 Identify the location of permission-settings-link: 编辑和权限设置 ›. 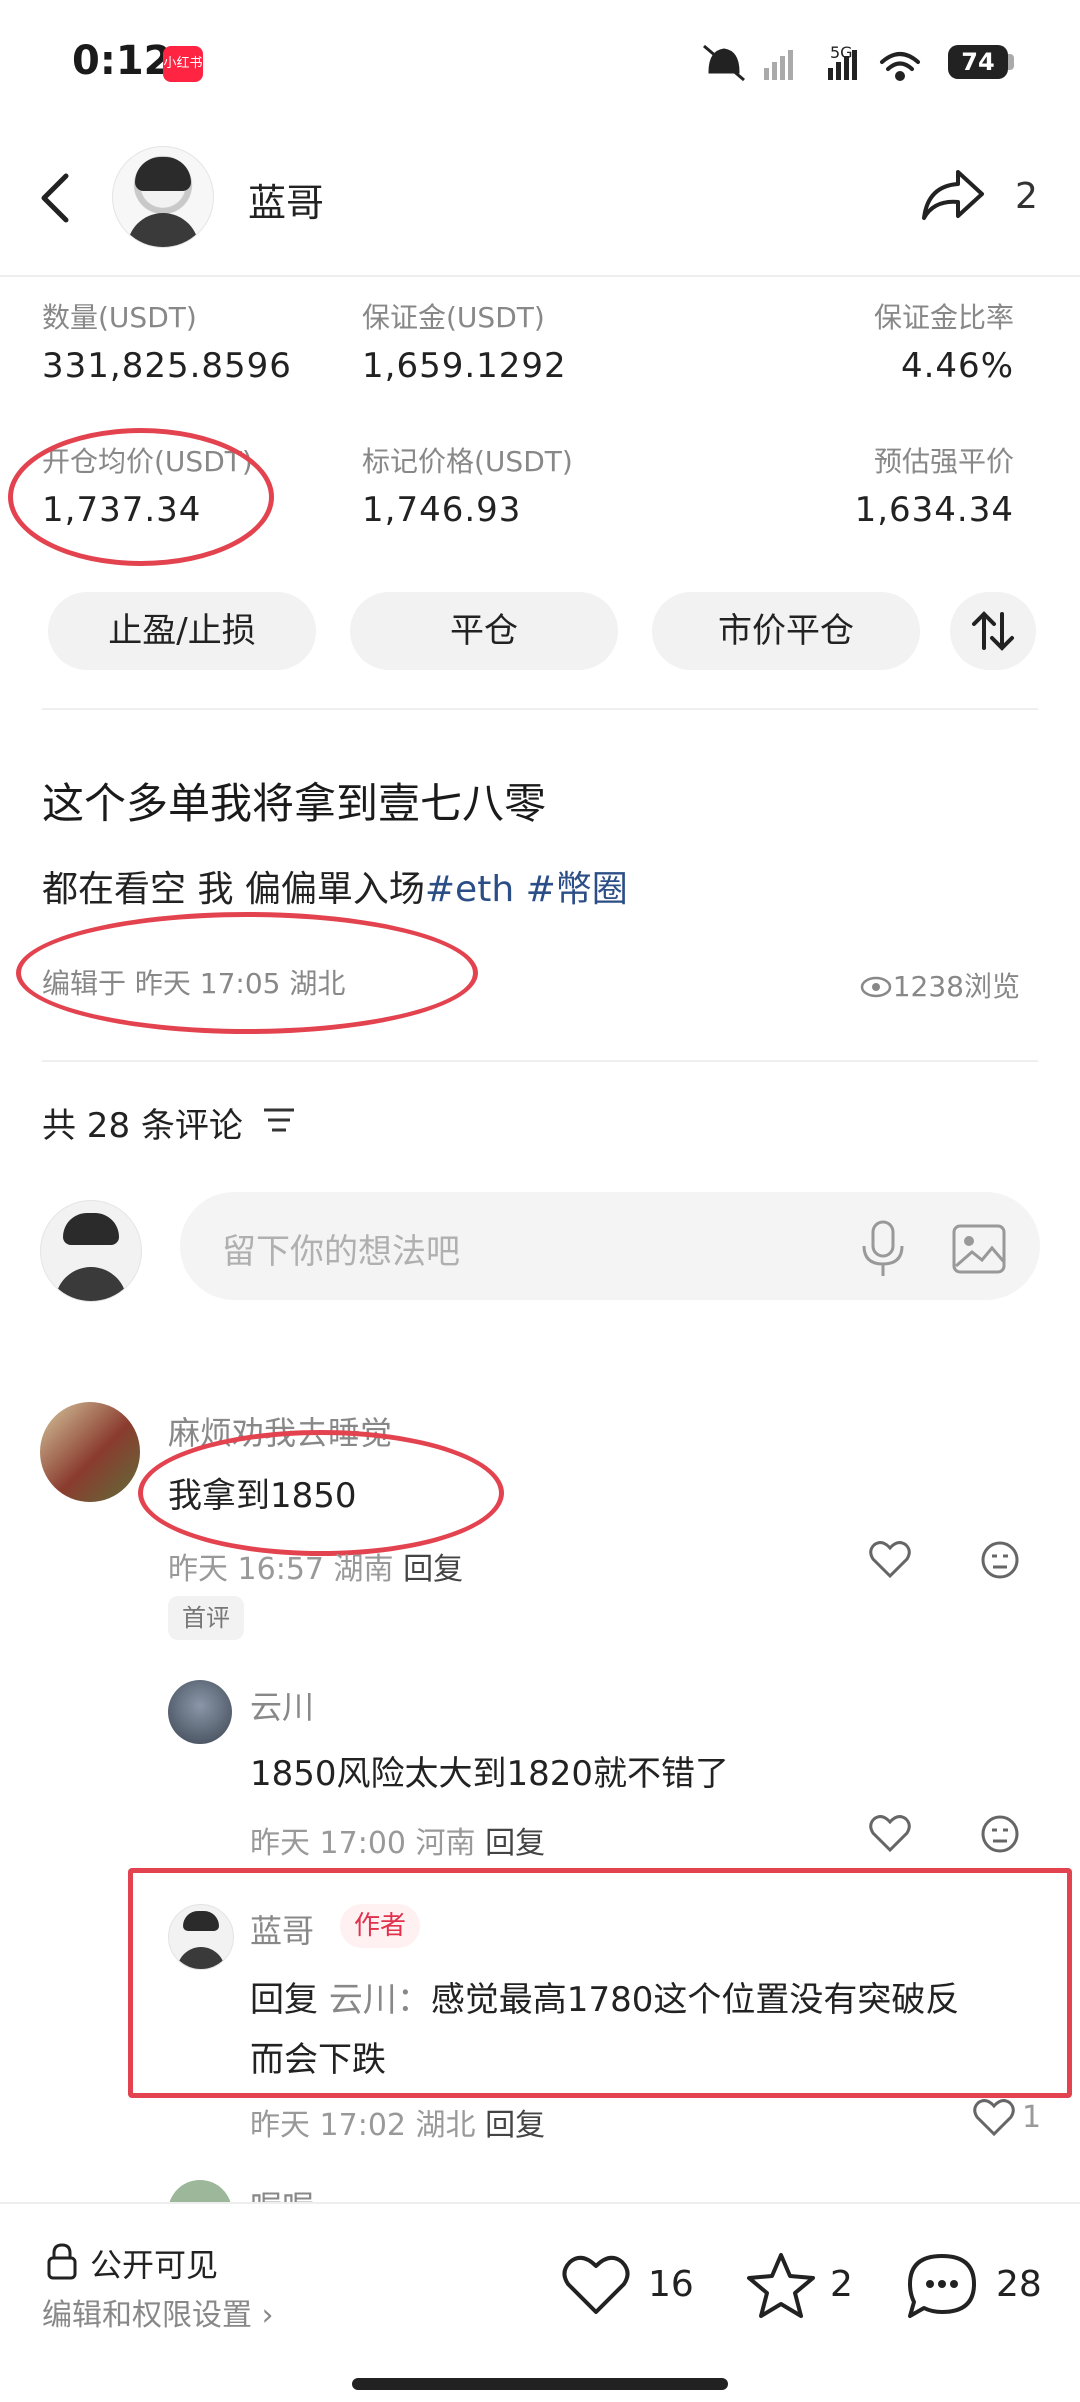
(158, 2312).